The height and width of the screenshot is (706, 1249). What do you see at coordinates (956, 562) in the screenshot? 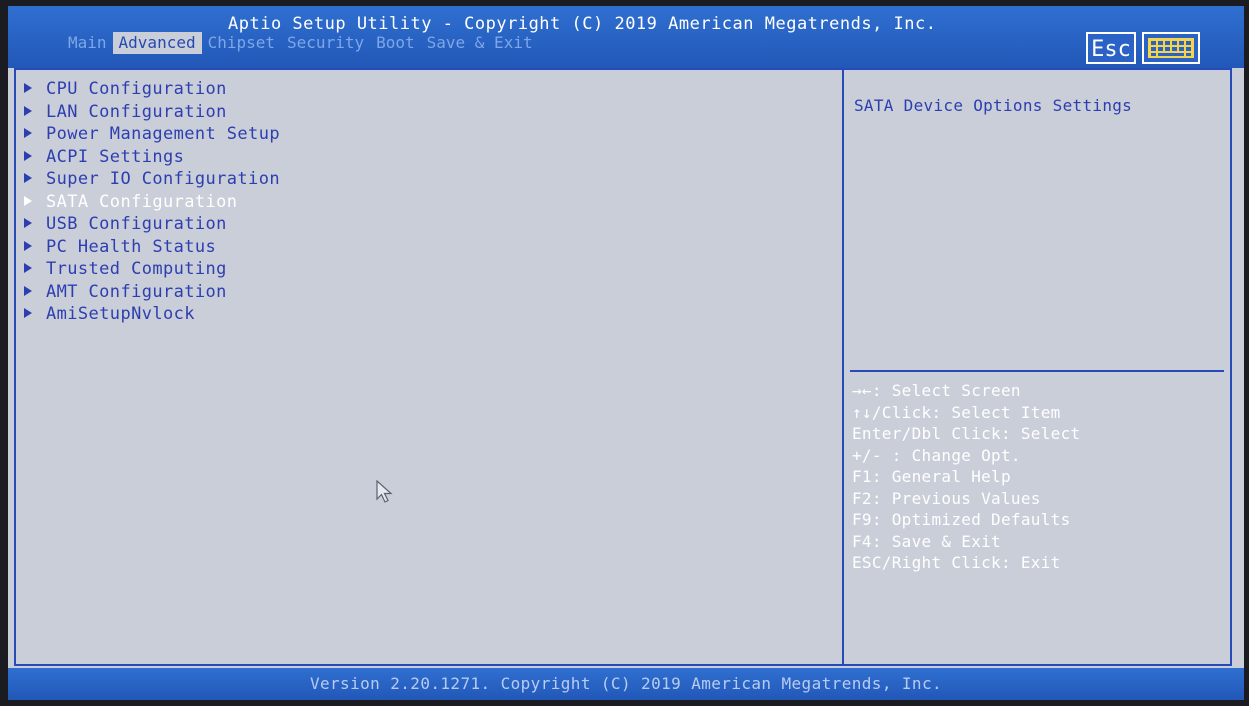
I see `key-hint: ESC/Right Click: Exit` at bounding box center [956, 562].